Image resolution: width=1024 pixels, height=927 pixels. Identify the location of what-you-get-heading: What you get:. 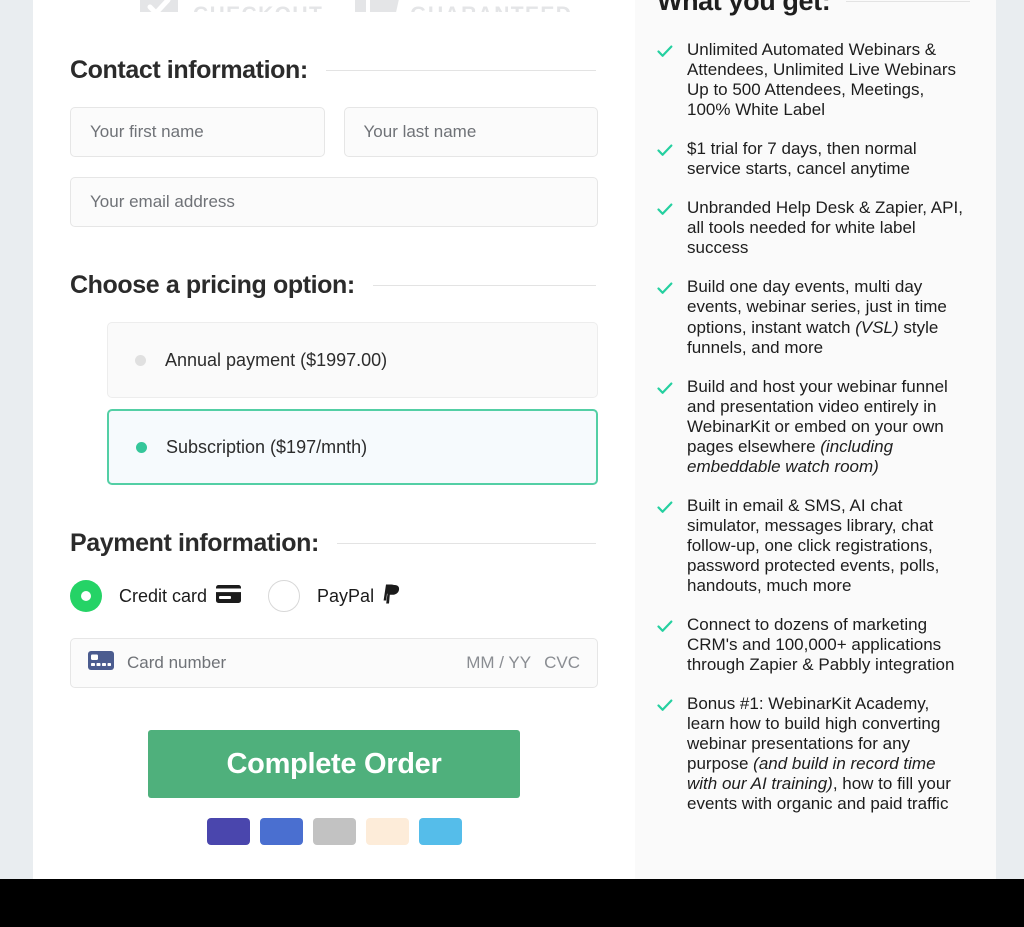
(813, 9).